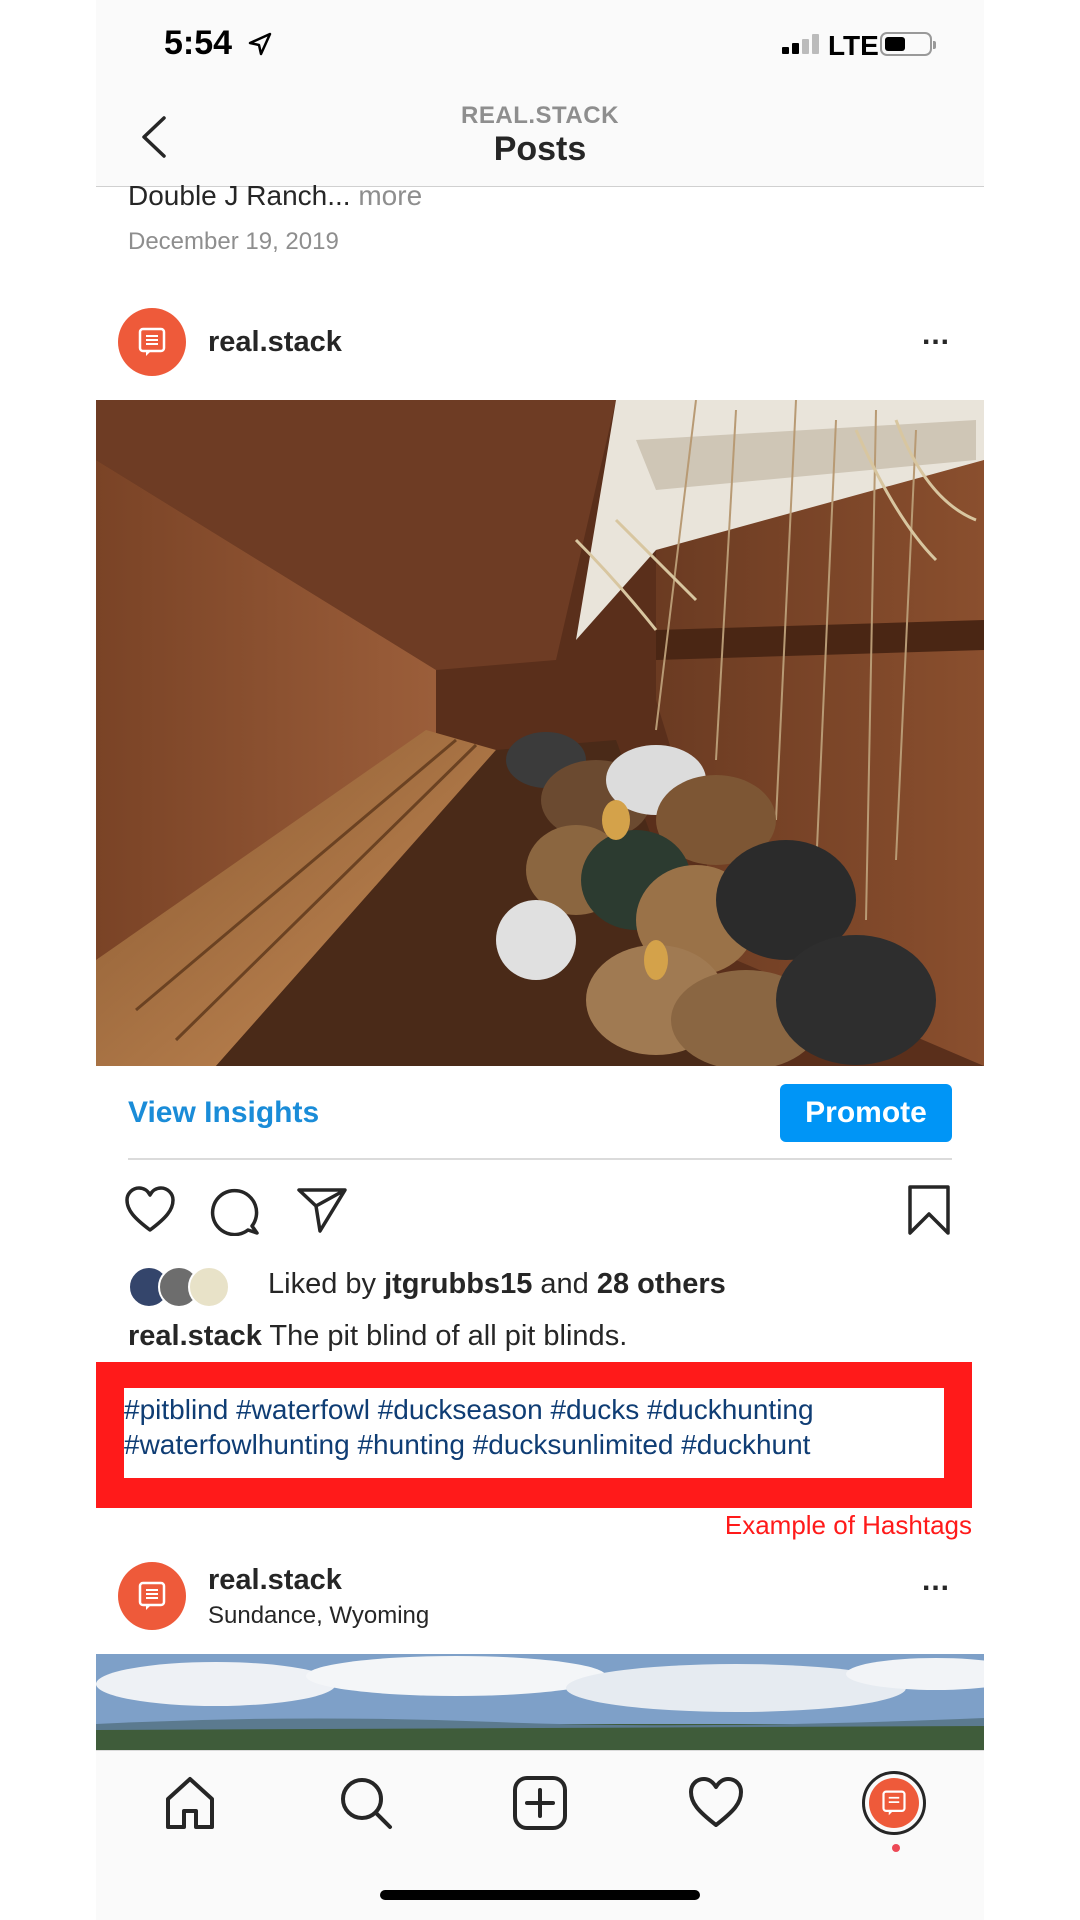 The image size is (1080, 1920). What do you see at coordinates (866, 1113) in the screenshot?
I see `promote-button: Promote` at bounding box center [866, 1113].